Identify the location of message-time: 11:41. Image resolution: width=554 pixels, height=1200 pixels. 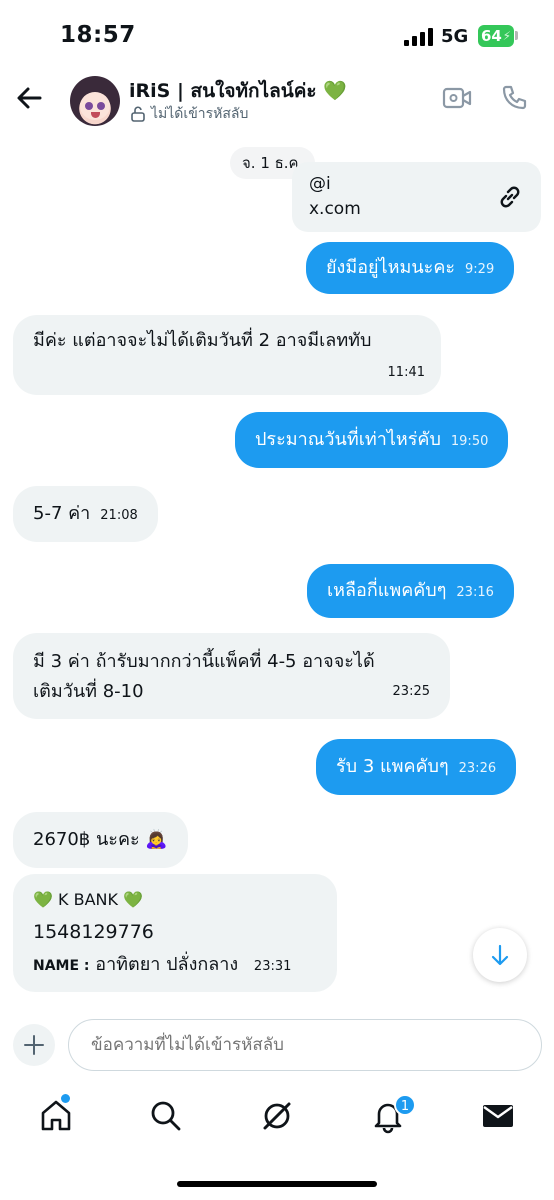
(406, 372).